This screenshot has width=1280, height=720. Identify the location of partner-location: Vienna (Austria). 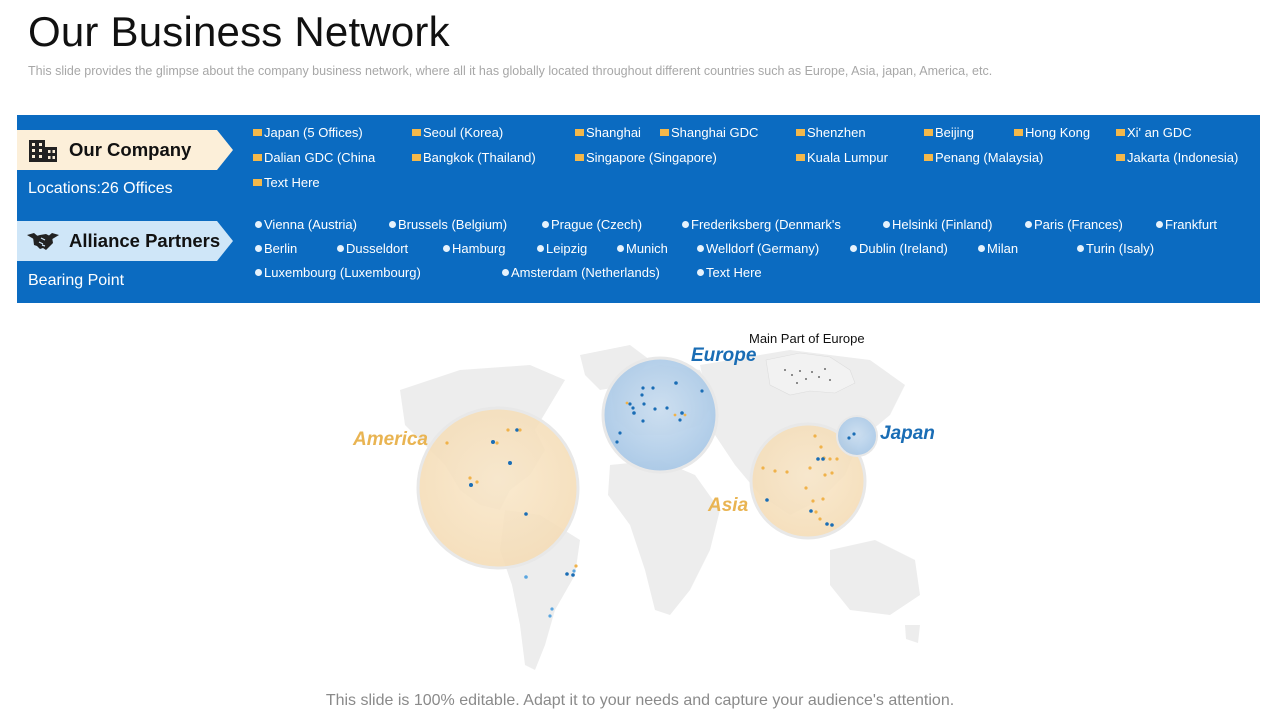
(306, 224).